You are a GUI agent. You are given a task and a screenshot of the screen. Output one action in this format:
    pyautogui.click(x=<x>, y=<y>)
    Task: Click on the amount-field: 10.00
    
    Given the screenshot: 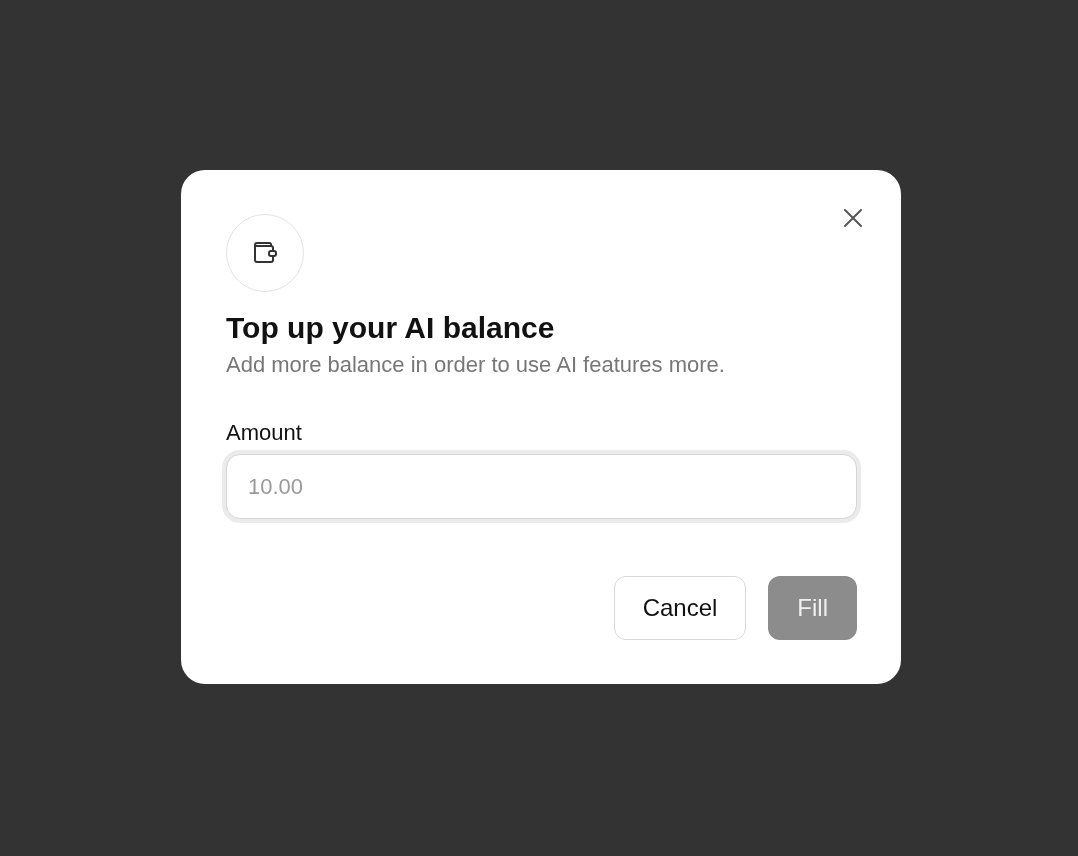 What is the action you would take?
    pyautogui.click(x=541, y=486)
    